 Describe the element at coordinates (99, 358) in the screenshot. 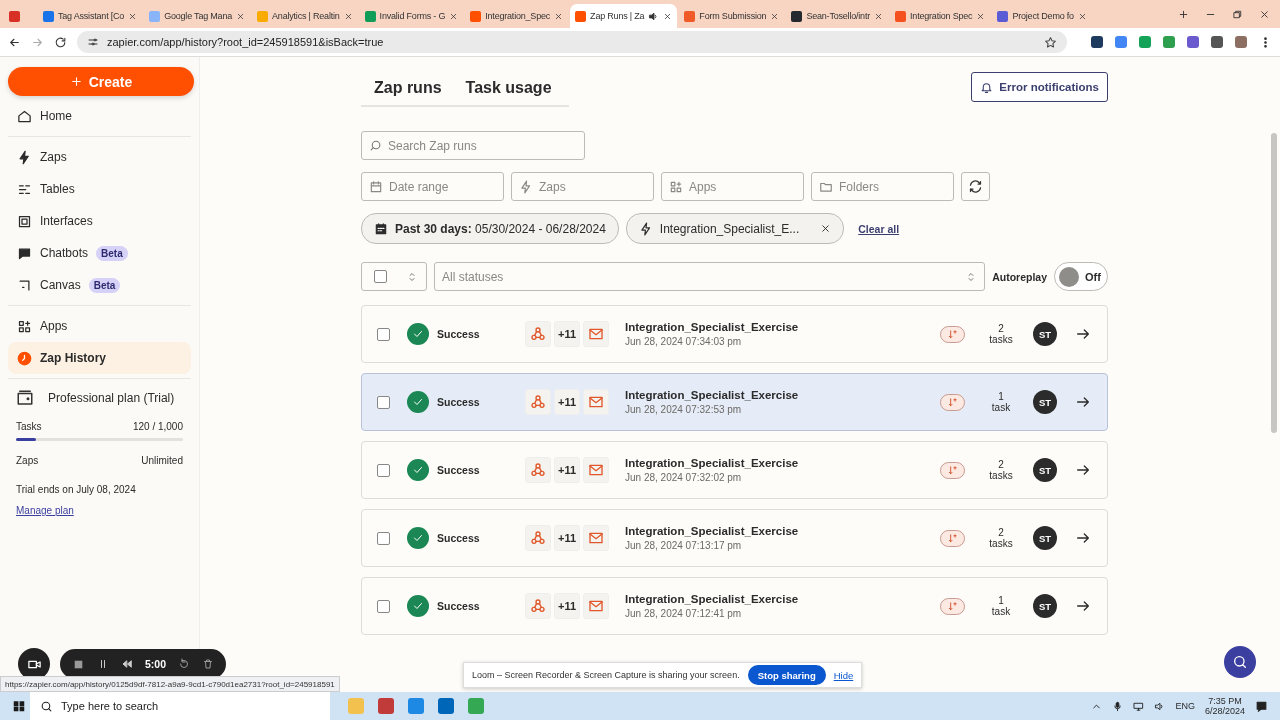

I see `sidebar-item: Zap History` at that location.